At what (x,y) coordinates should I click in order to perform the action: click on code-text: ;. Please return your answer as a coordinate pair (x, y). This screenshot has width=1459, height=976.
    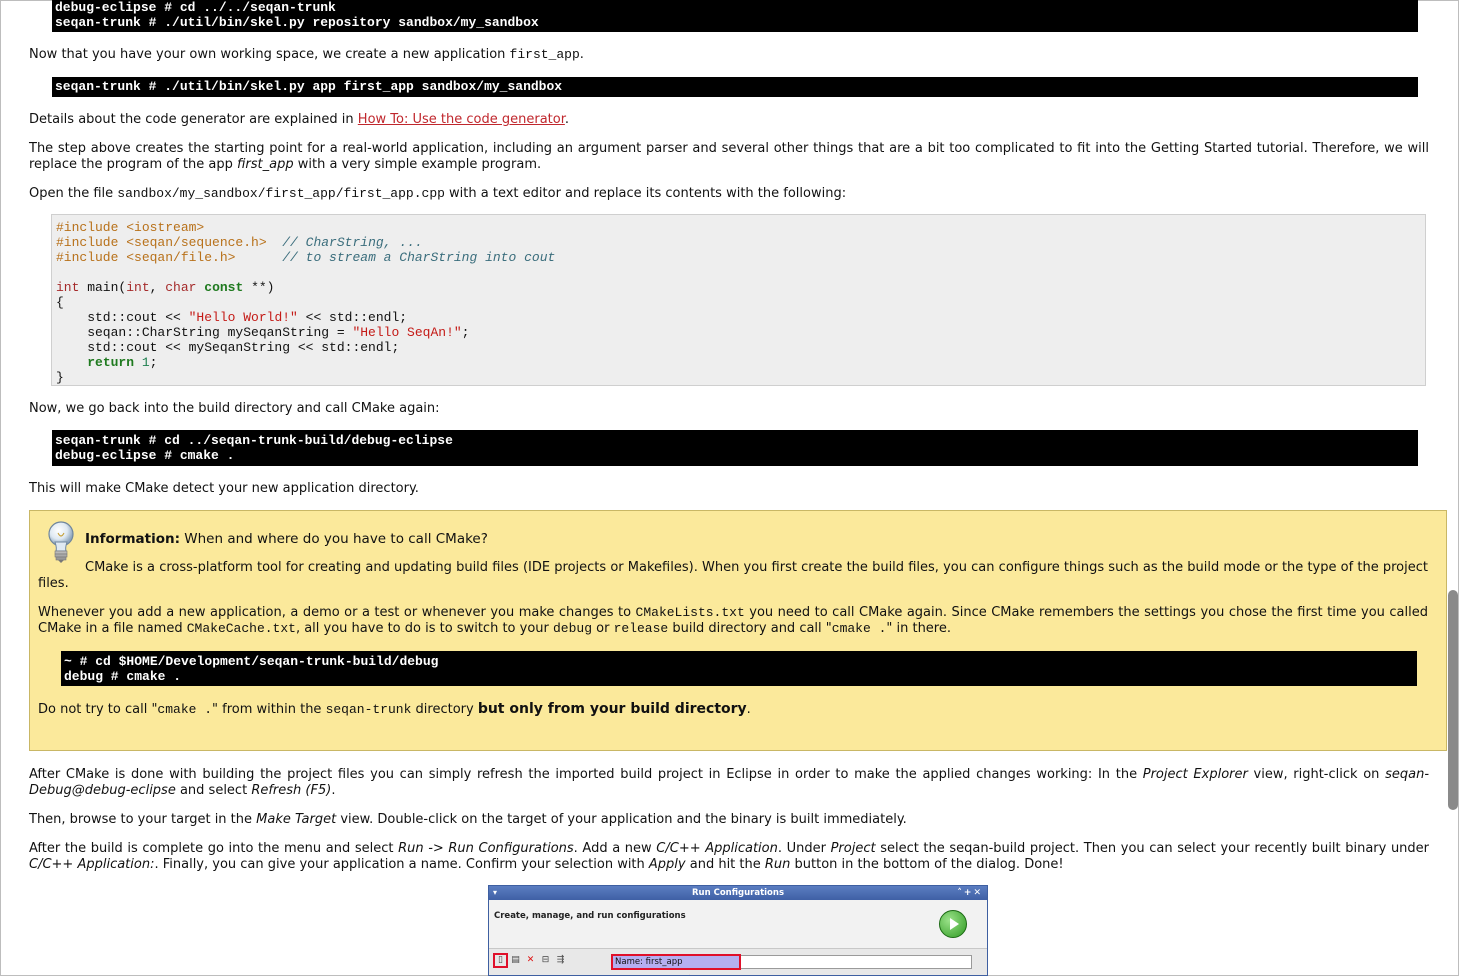
    Looking at the image, I should click on (153, 362).